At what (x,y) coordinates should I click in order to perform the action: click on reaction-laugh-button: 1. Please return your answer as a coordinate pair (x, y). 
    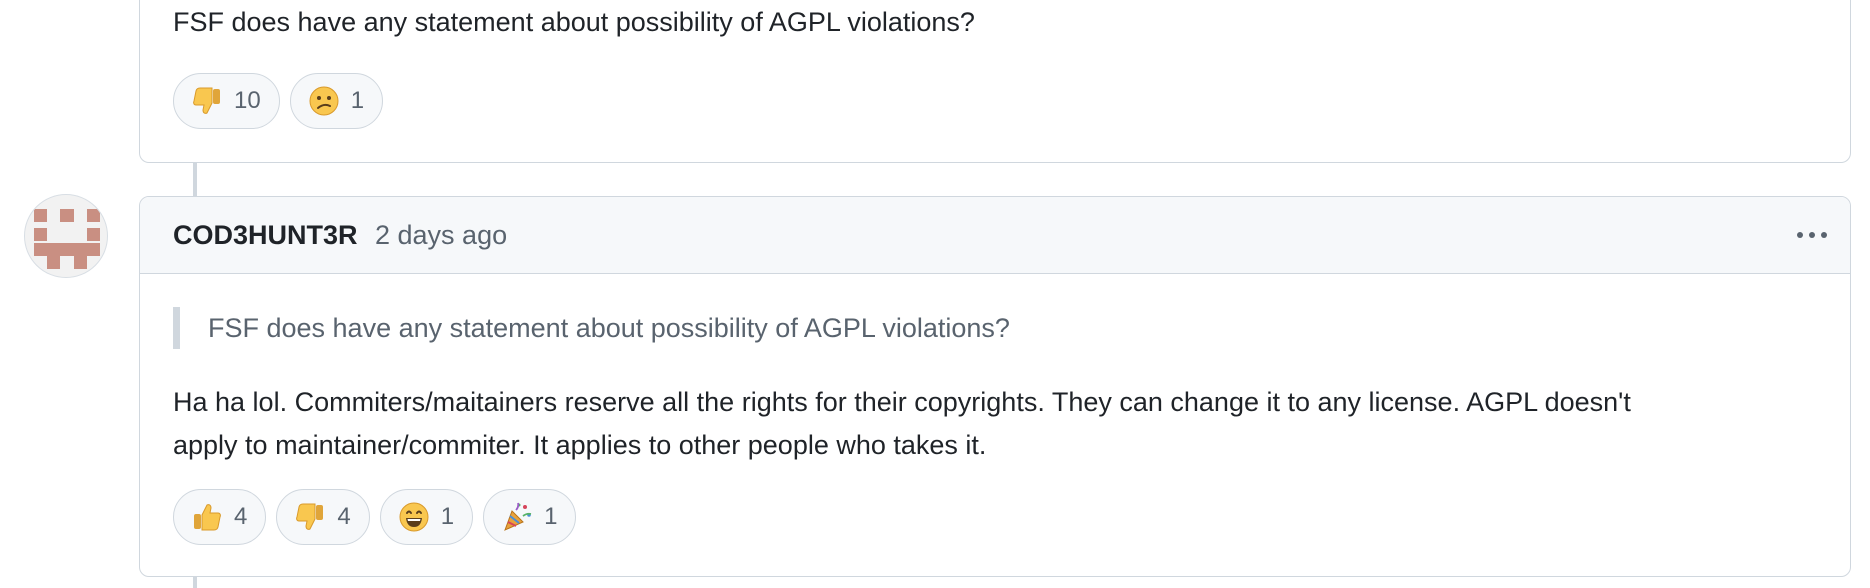
    Looking at the image, I should click on (426, 517).